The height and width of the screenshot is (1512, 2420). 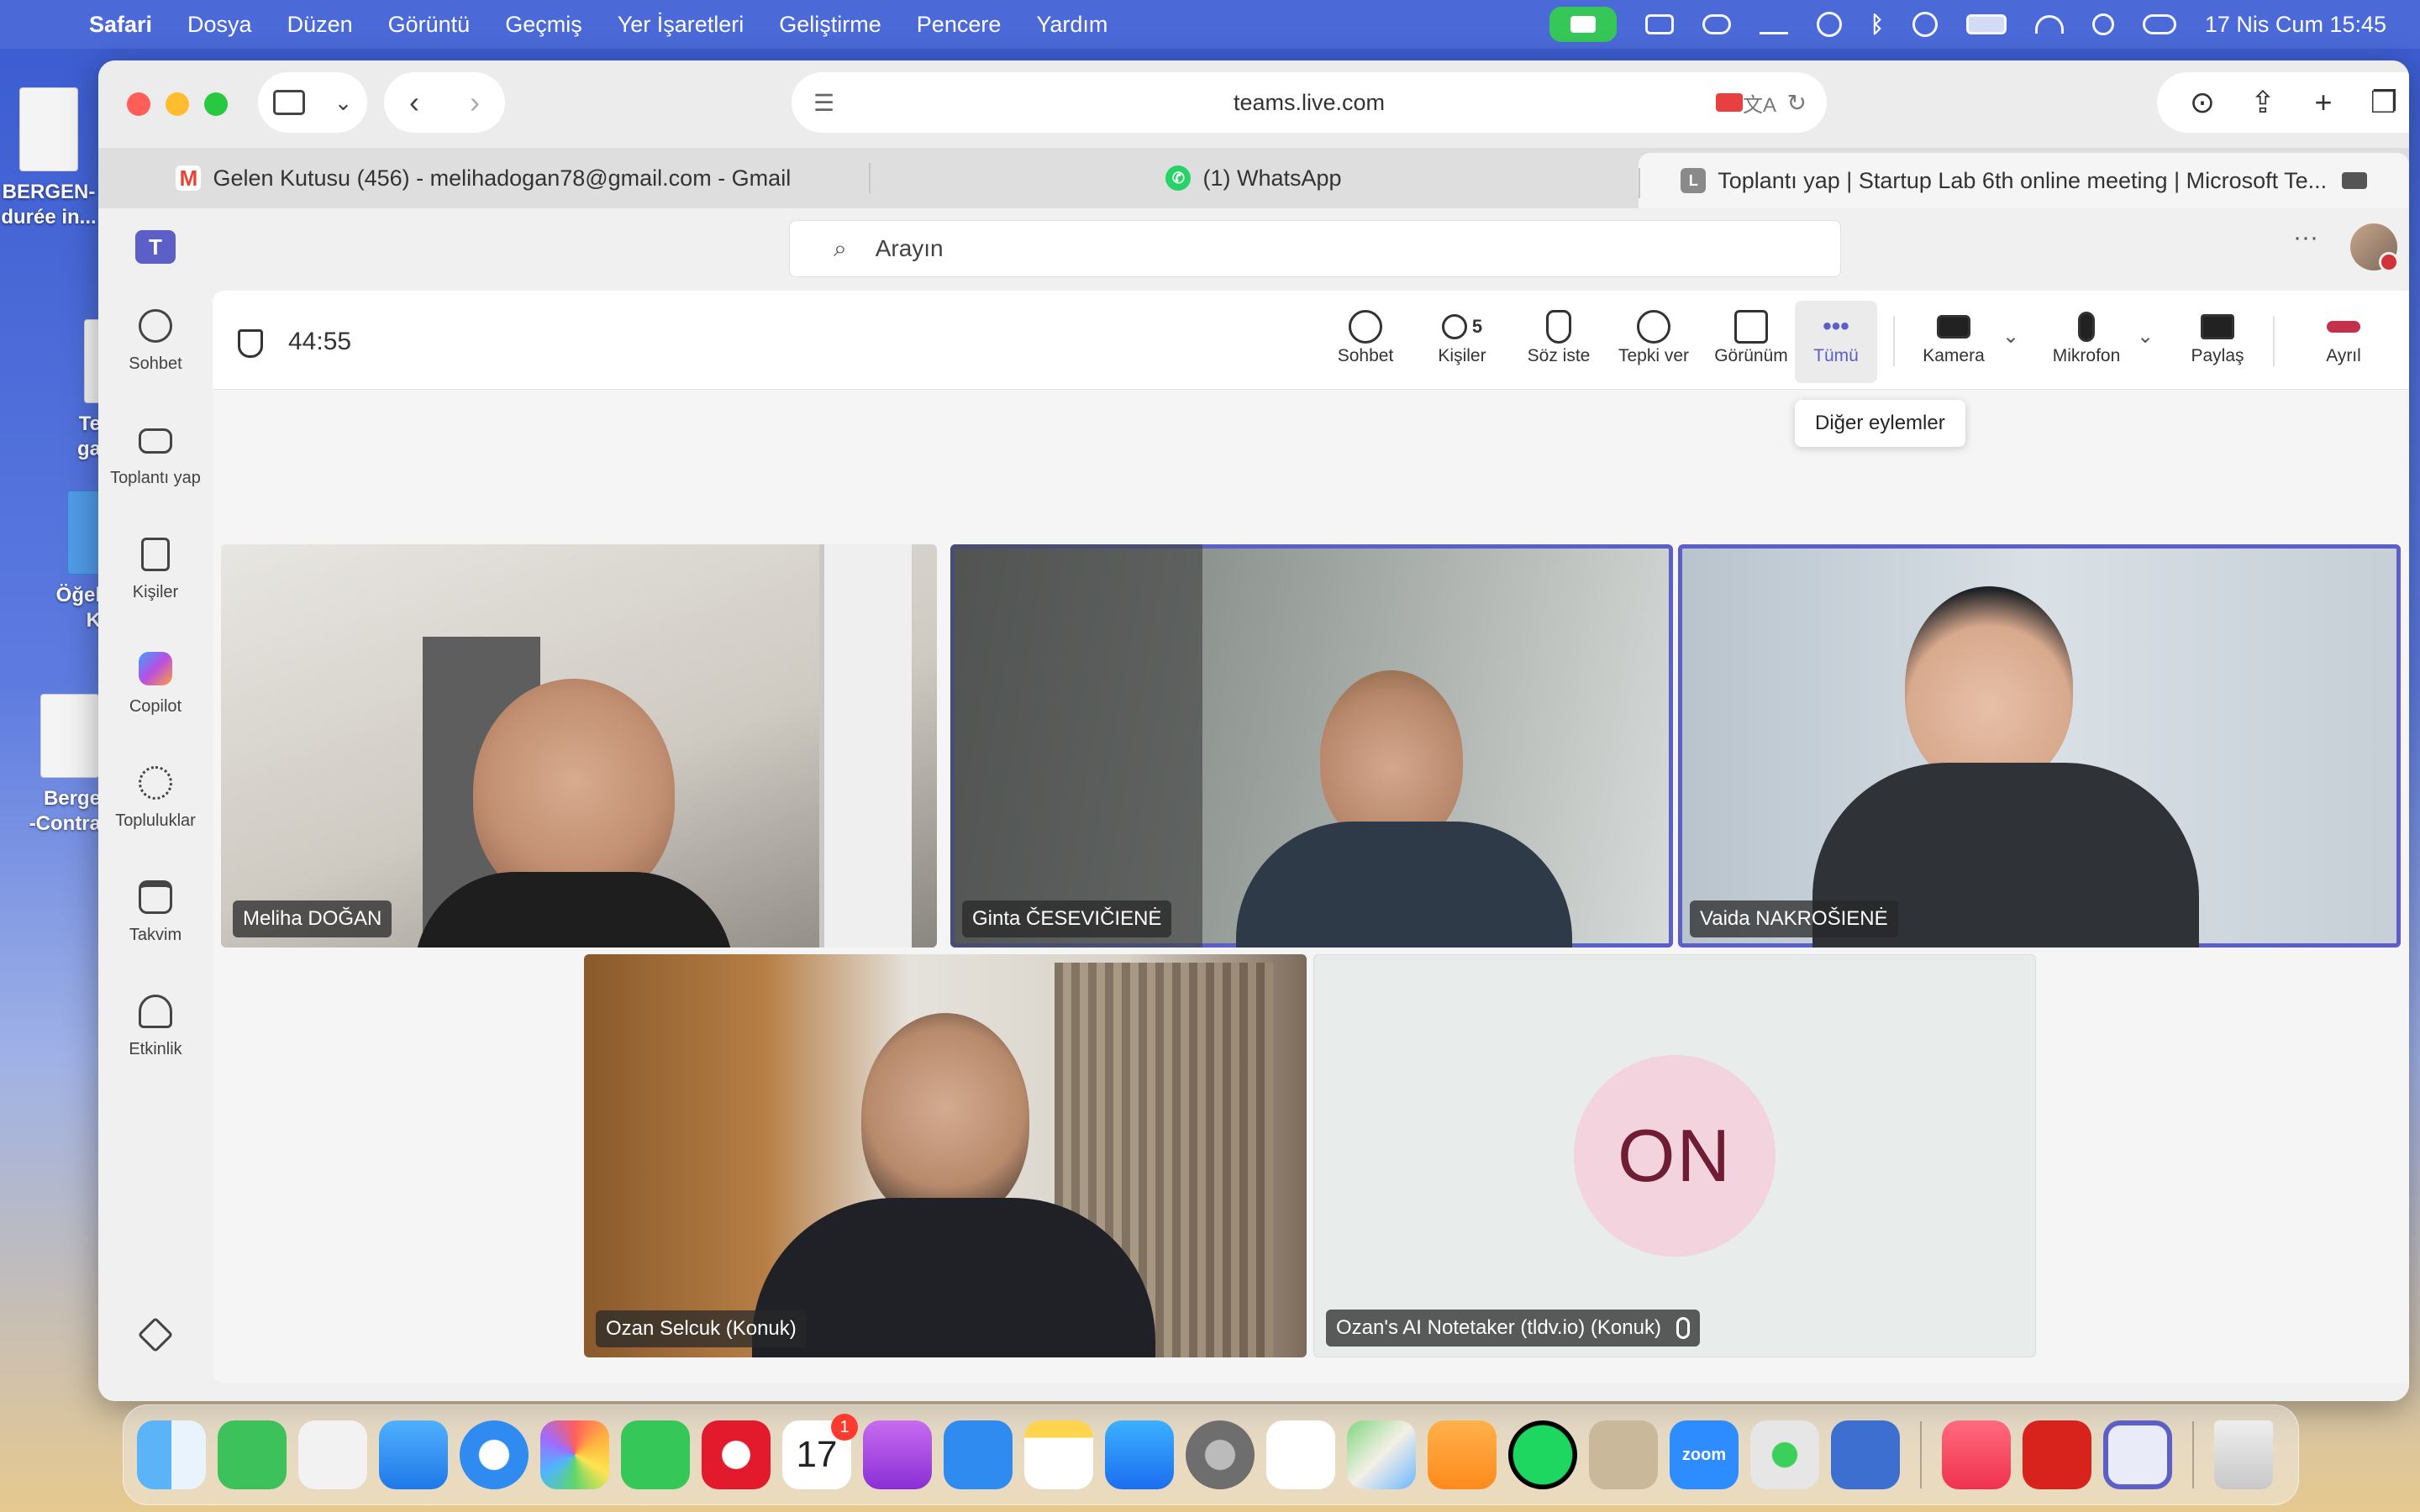 I want to click on sidebar-toggle-button: ⌄, so click(x=313, y=102).